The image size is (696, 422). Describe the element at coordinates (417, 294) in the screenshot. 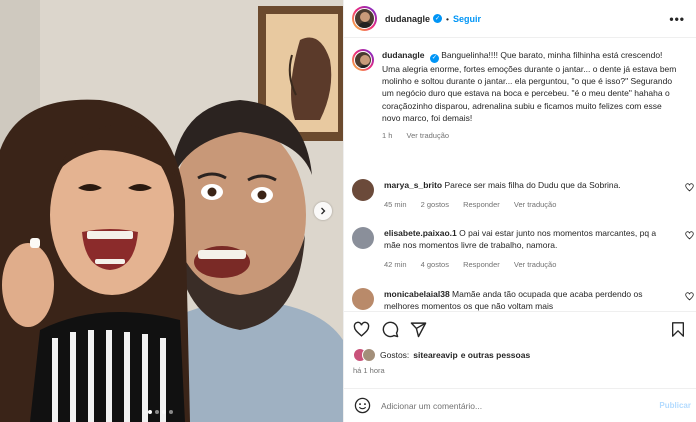

I see `comment-username: monicabelaial38` at that location.